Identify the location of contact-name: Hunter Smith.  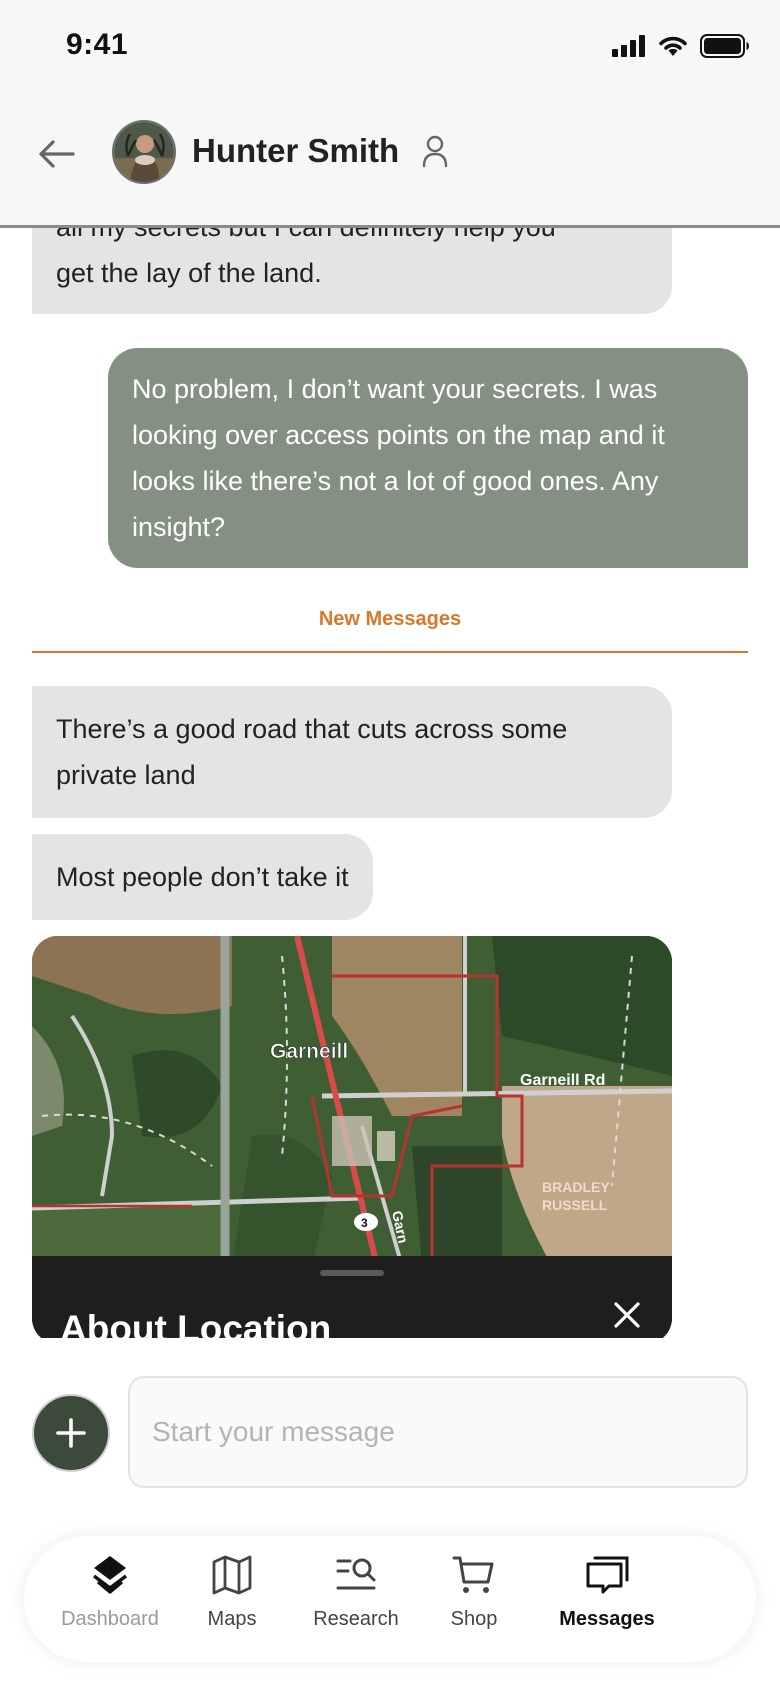
(296, 150).